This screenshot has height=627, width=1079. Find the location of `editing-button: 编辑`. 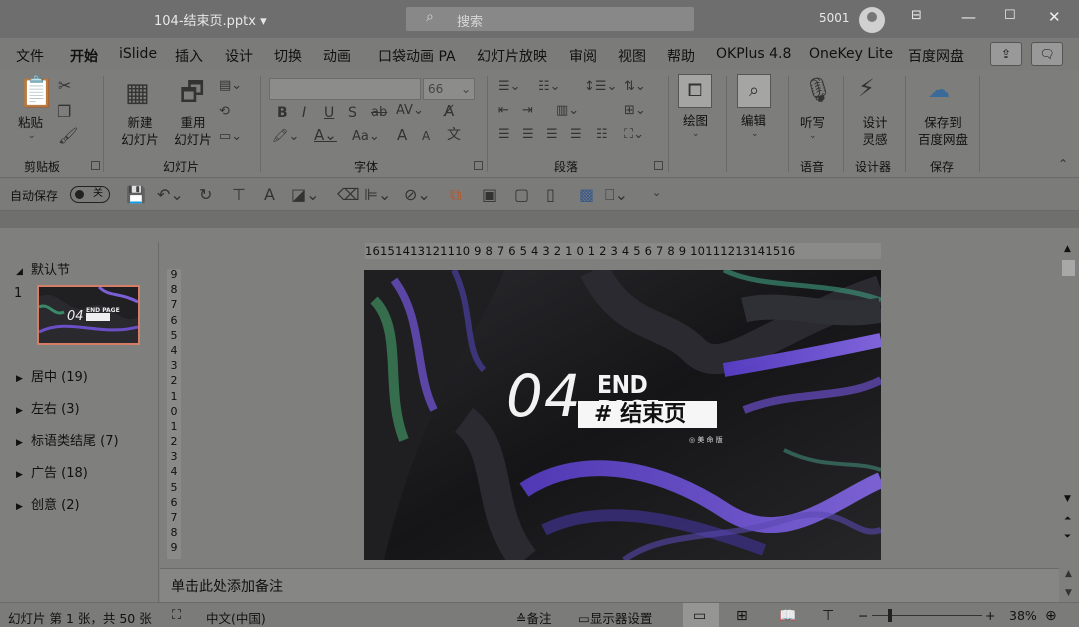

editing-button: 编辑 is located at coordinates (753, 120).